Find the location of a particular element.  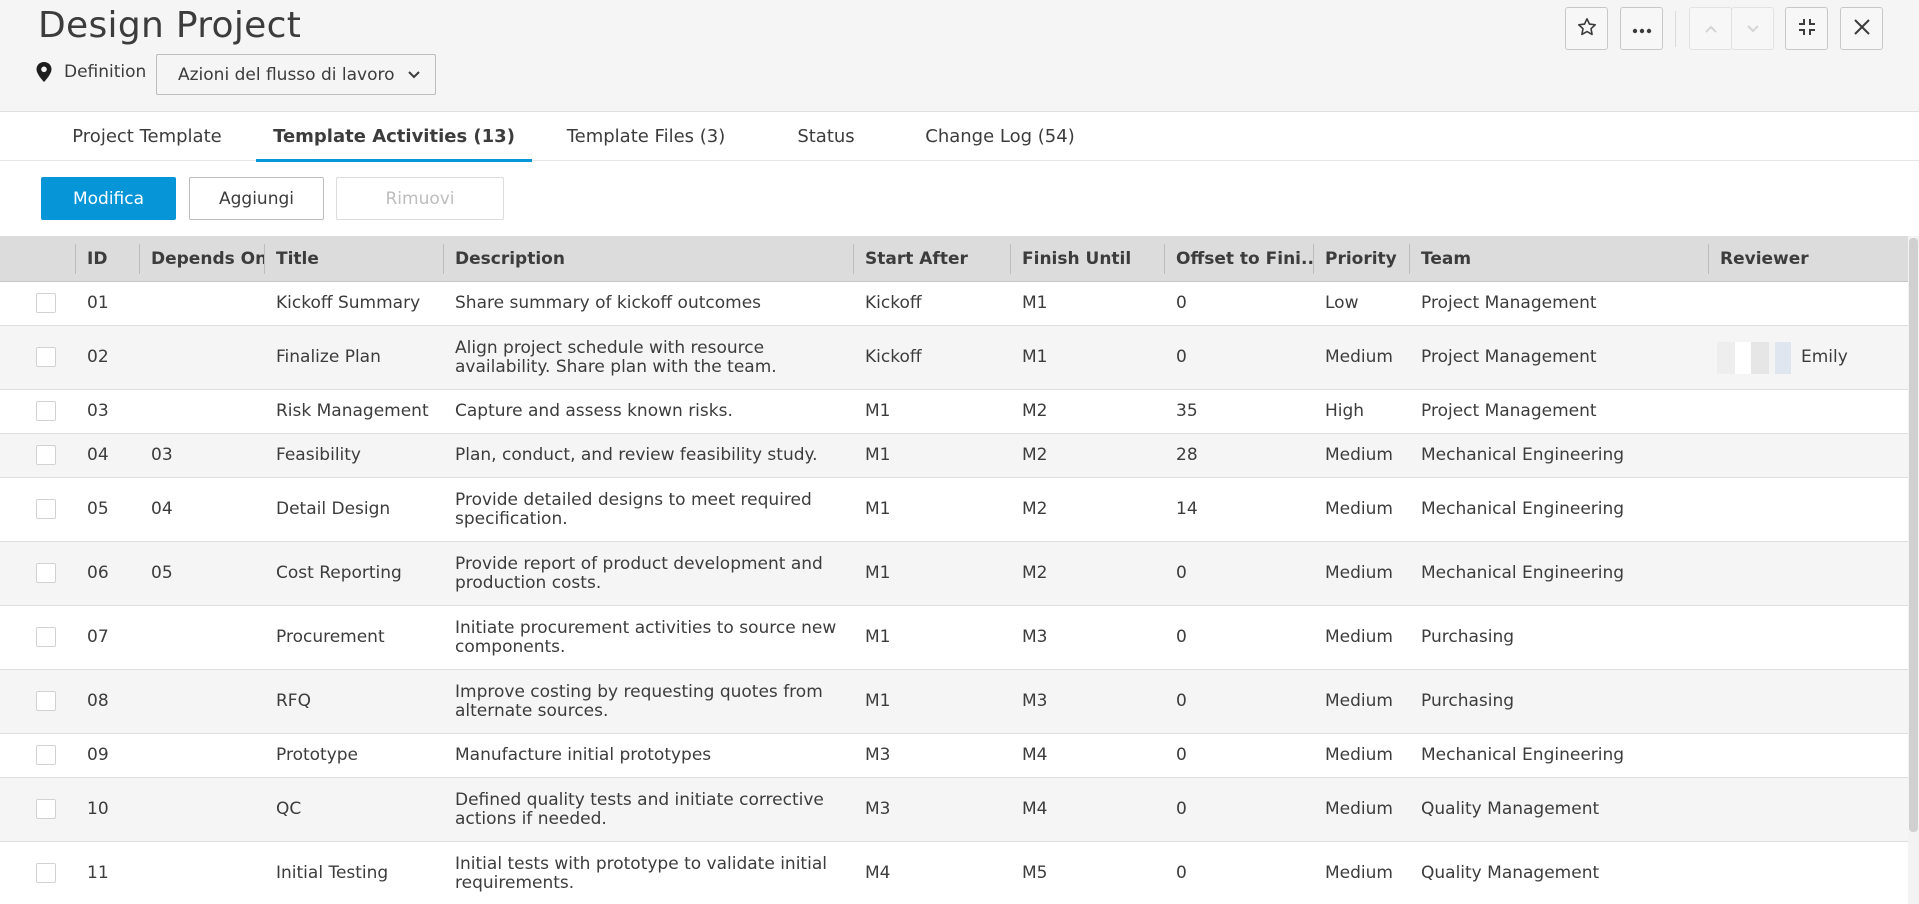

header-divider is located at coordinates (1675, 29).